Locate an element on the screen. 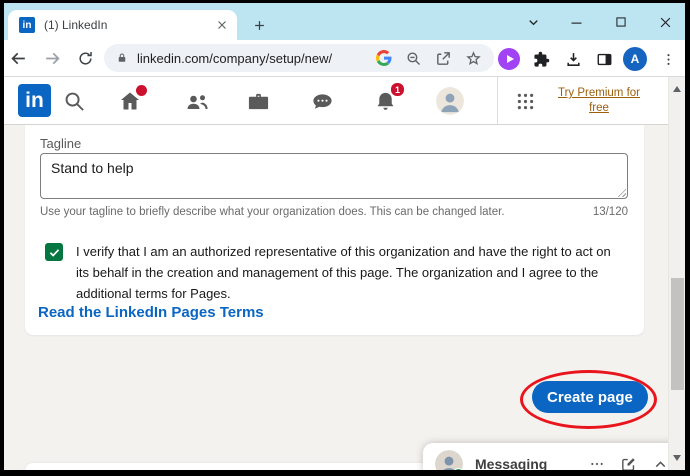 The width and height of the screenshot is (690, 476). browser-toolbar: linkedin.com/company/setup/new/ A is located at coordinates (344, 58).